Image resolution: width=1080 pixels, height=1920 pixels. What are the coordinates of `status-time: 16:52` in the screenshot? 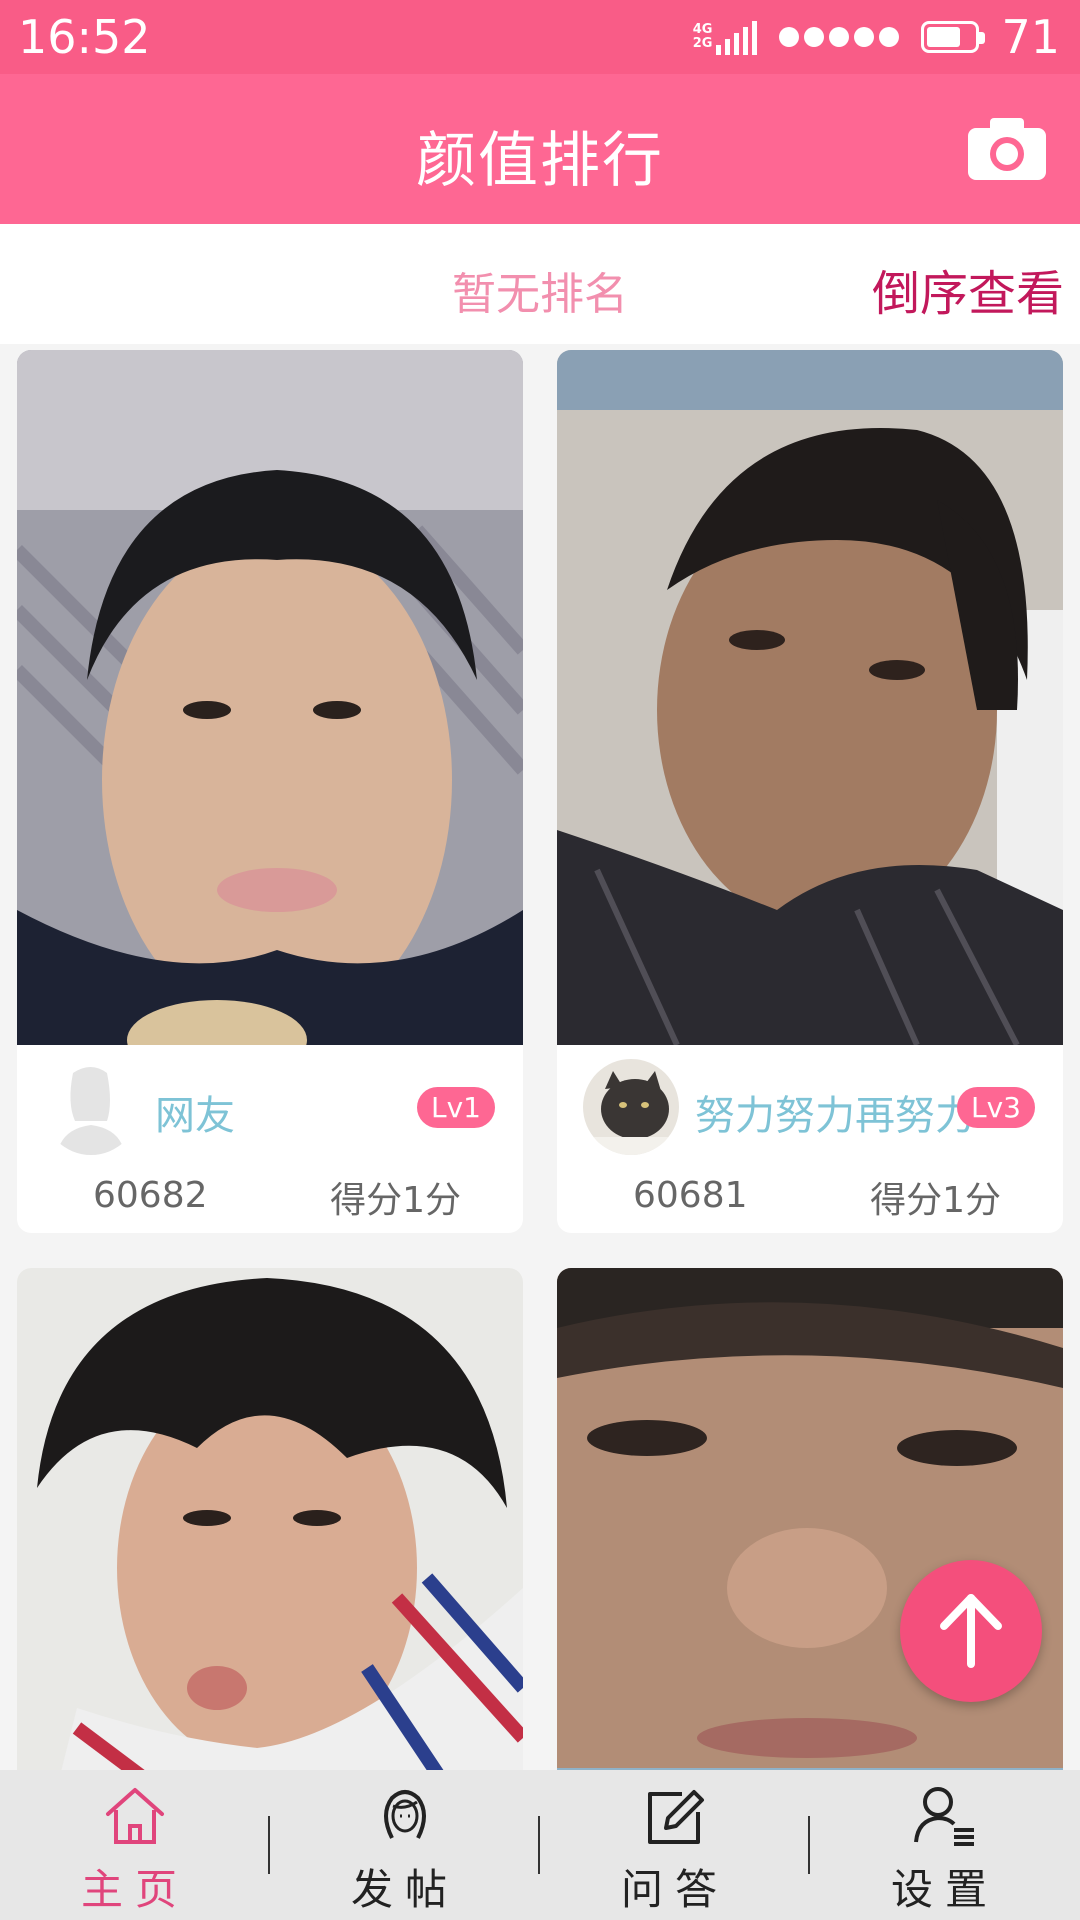 It's located at (84, 37).